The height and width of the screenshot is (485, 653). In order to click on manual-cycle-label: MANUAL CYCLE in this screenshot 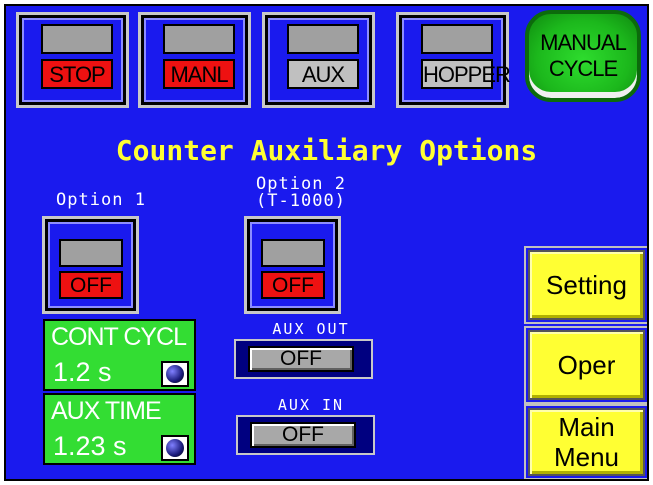, I will do `click(583, 55)`.